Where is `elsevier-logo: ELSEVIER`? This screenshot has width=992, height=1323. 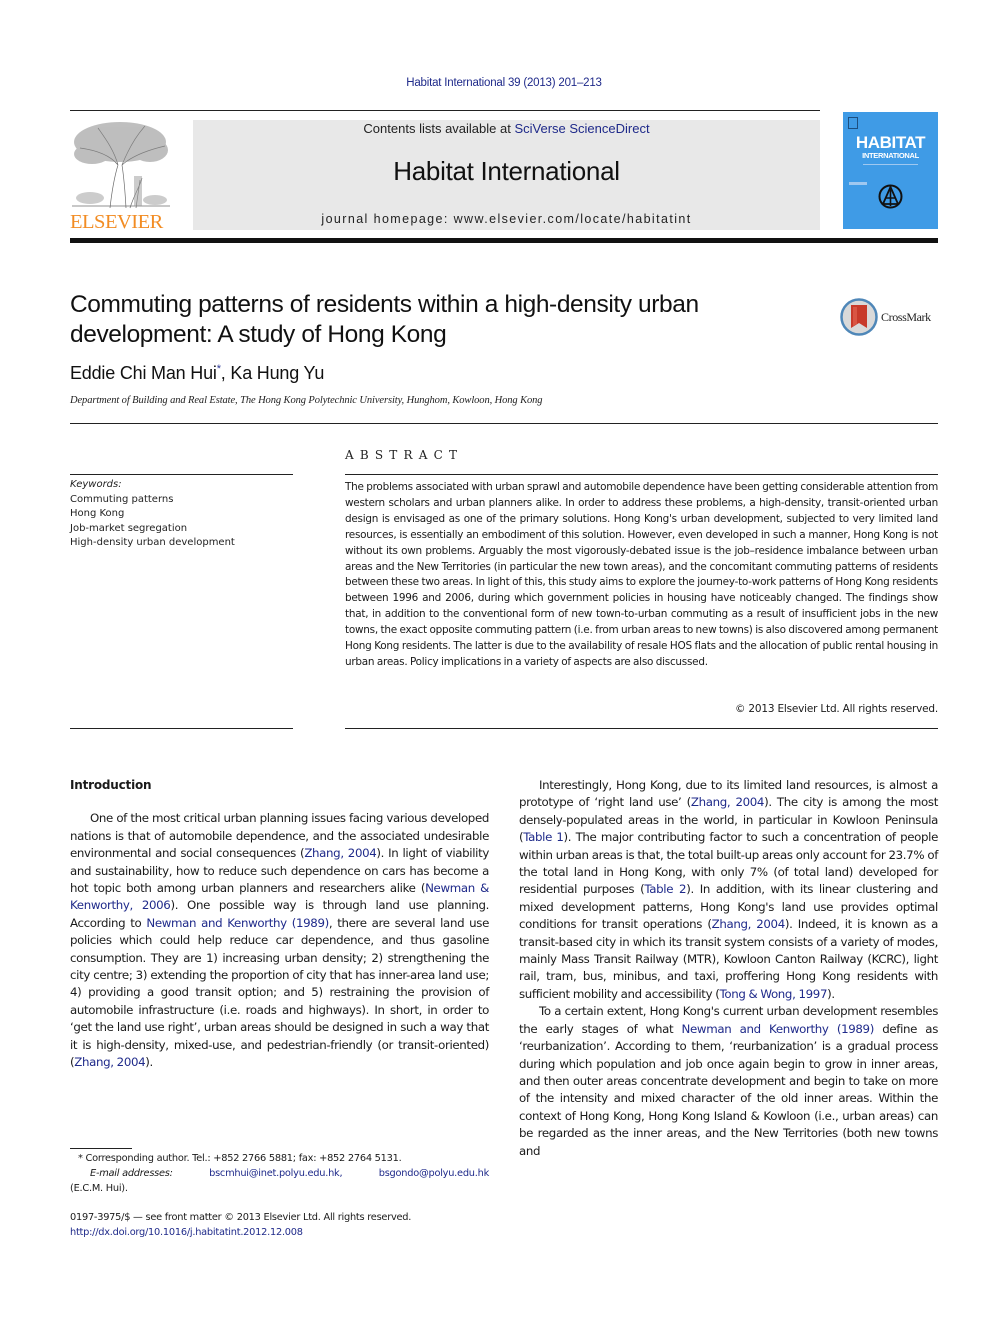
elsevier-logo: ELSEVIER is located at coordinates (121, 176).